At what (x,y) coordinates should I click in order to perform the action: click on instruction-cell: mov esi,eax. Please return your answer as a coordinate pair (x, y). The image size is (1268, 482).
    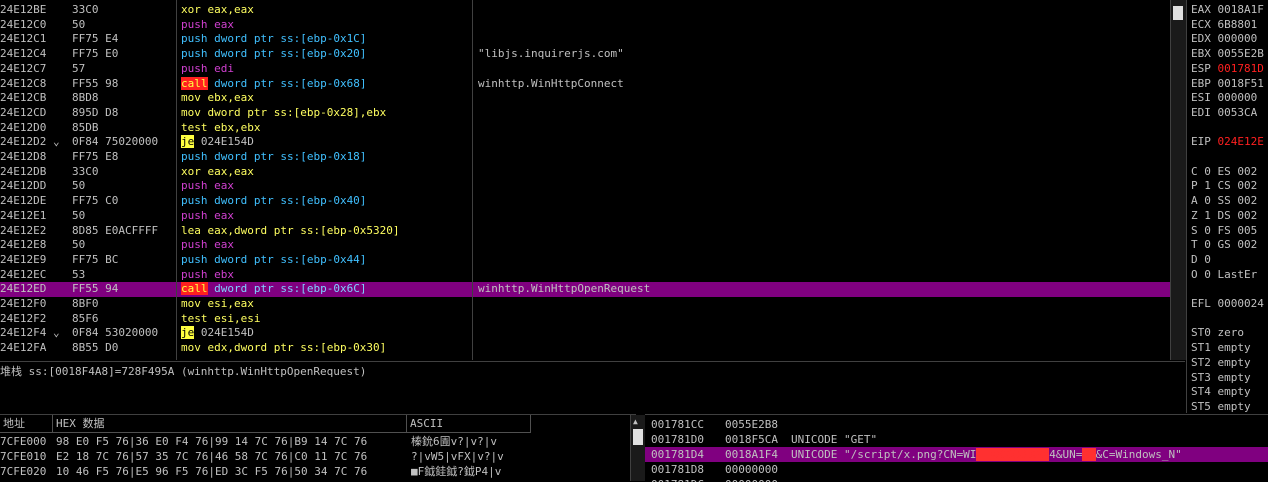
    Looking at the image, I should click on (217, 304).